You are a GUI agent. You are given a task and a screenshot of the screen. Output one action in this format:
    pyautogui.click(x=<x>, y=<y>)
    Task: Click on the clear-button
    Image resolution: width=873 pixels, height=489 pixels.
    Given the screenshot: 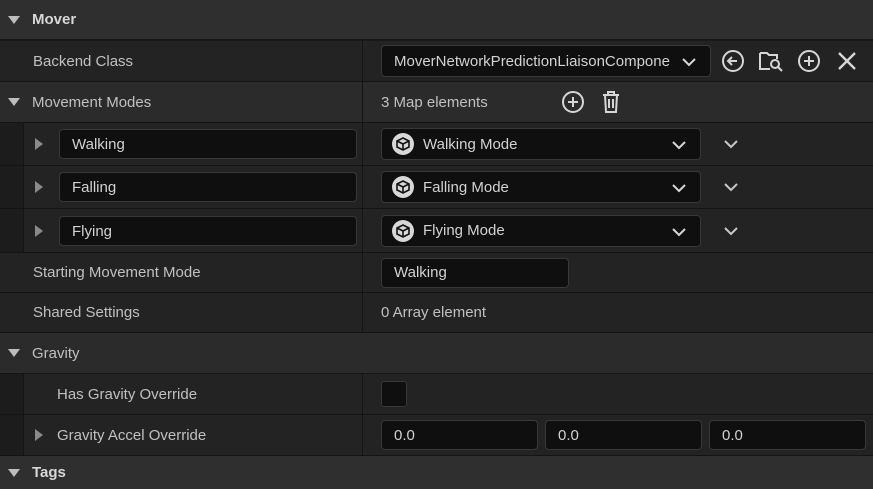 What is the action you would take?
    pyautogui.click(x=847, y=61)
    